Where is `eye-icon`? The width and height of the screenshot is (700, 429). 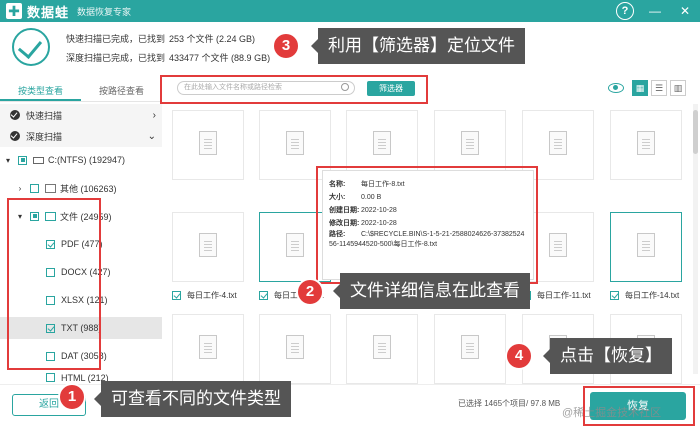
eye-icon is located at coordinates (616, 88).